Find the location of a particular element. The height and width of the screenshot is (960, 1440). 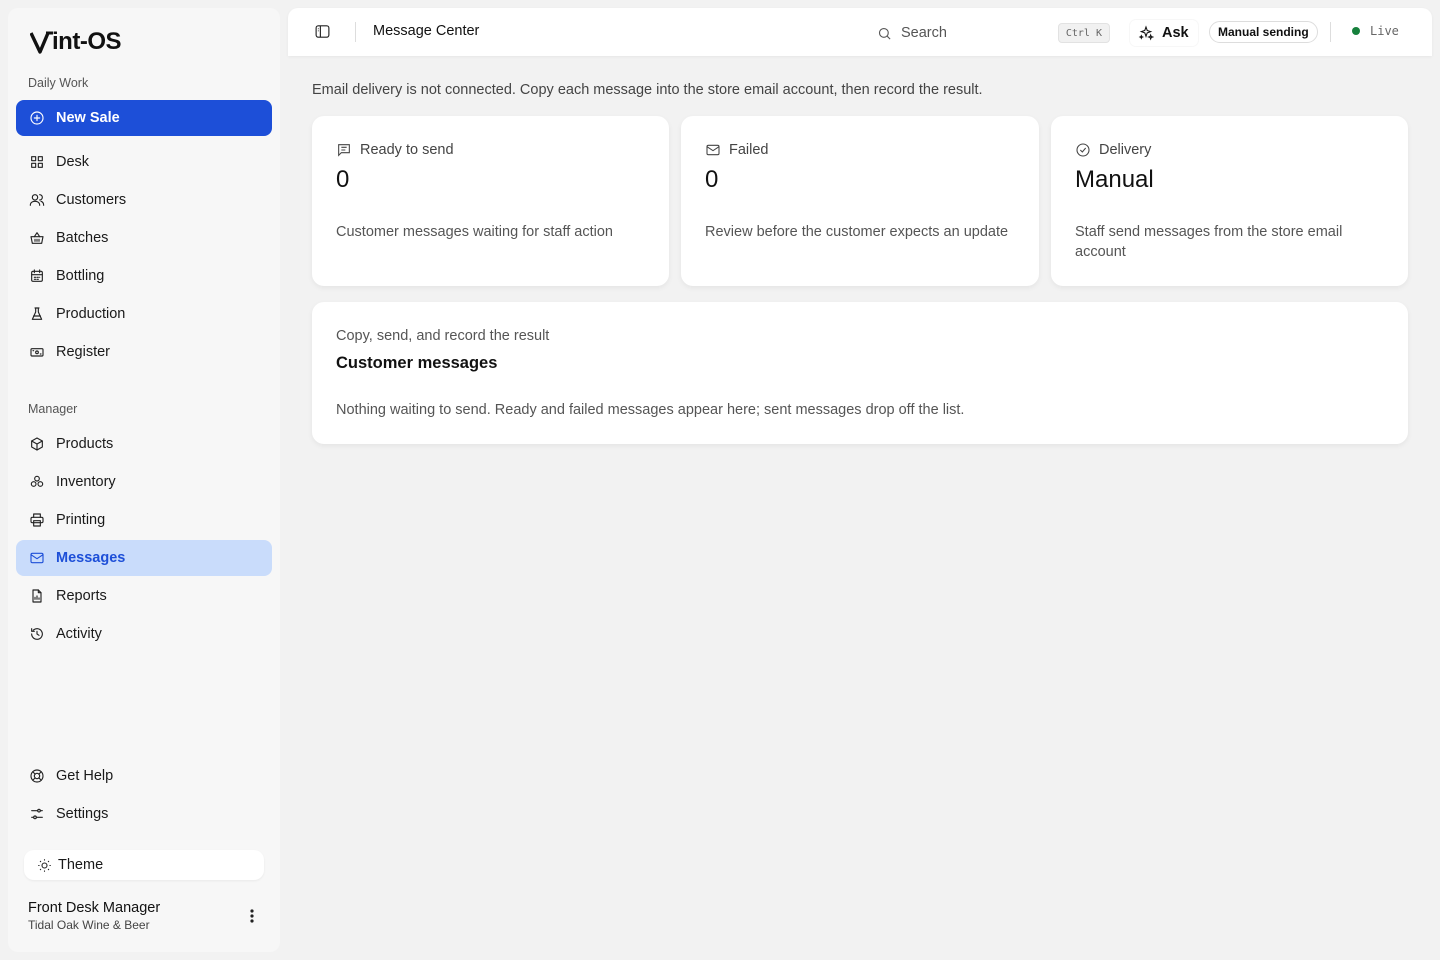

section-label-manager: Manager is located at coordinates (53, 409).